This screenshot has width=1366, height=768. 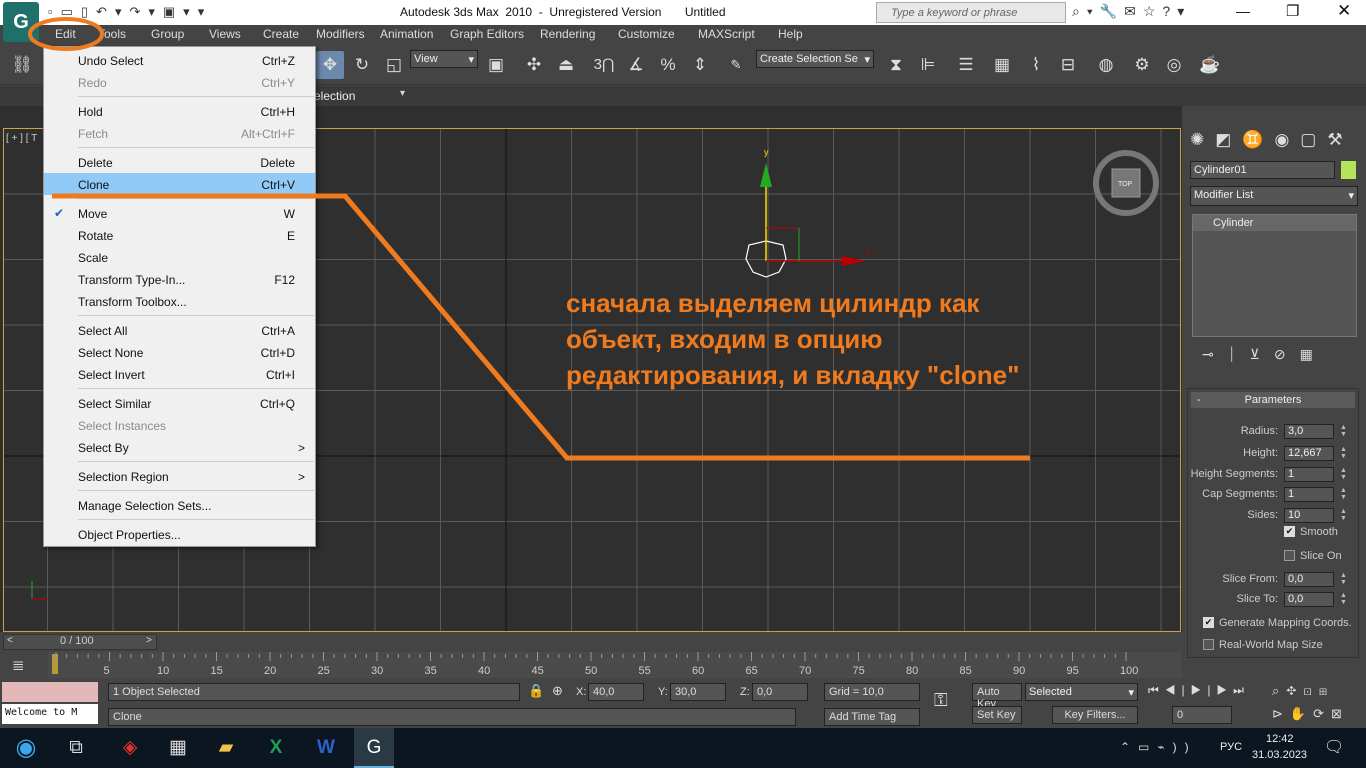 What do you see at coordinates (226, 748) in the screenshot?
I see `file-explorer-icon: ▰` at bounding box center [226, 748].